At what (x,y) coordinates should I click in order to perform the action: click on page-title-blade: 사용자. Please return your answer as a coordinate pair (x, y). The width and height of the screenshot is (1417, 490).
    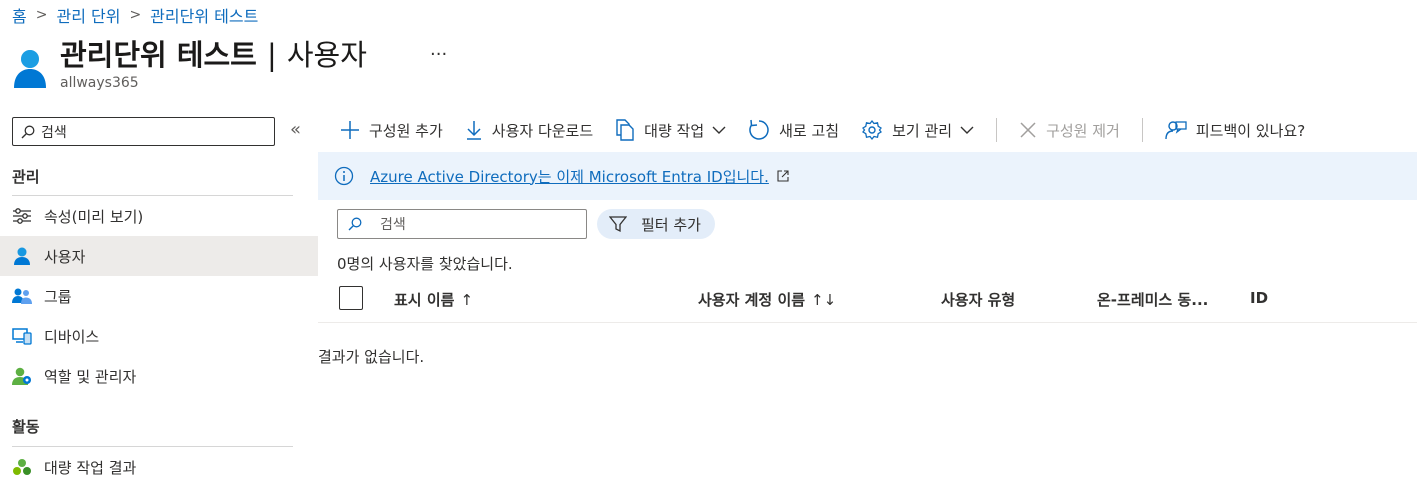
    Looking at the image, I should click on (326, 55).